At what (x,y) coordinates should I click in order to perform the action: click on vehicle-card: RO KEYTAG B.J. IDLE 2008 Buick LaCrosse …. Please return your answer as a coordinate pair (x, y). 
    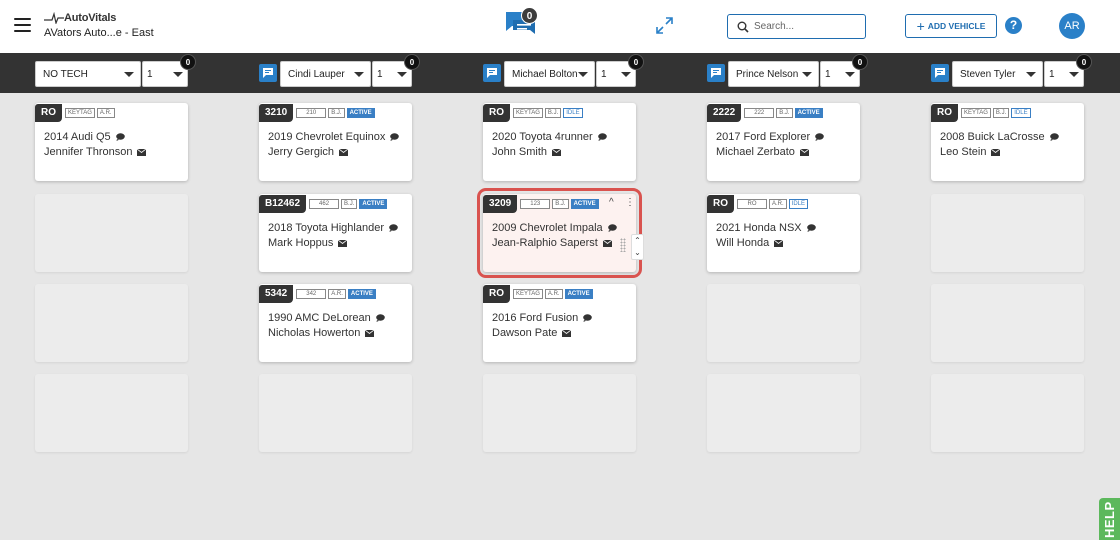
    Looking at the image, I should click on (1007, 142).